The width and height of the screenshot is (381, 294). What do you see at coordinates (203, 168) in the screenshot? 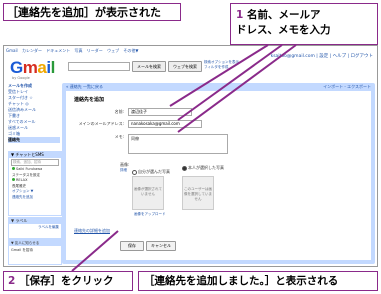
I see `radio-their-photo: 本人が選択した写真` at bounding box center [203, 168].